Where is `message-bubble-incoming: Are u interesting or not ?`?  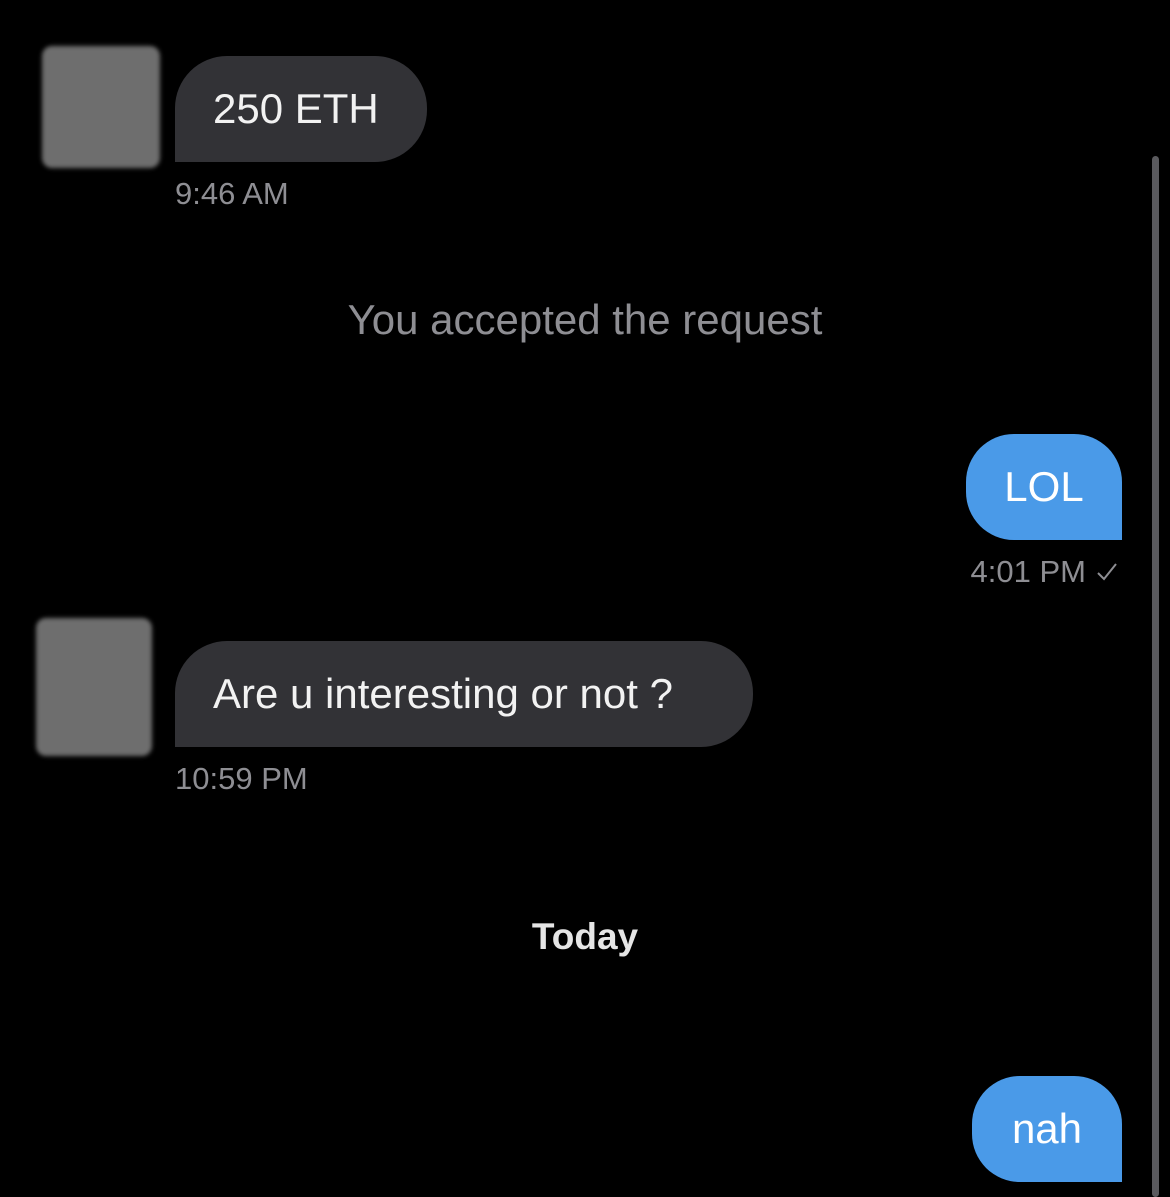
message-bubble-incoming: Are u interesting or not ? is located at coordinates (464, 694).